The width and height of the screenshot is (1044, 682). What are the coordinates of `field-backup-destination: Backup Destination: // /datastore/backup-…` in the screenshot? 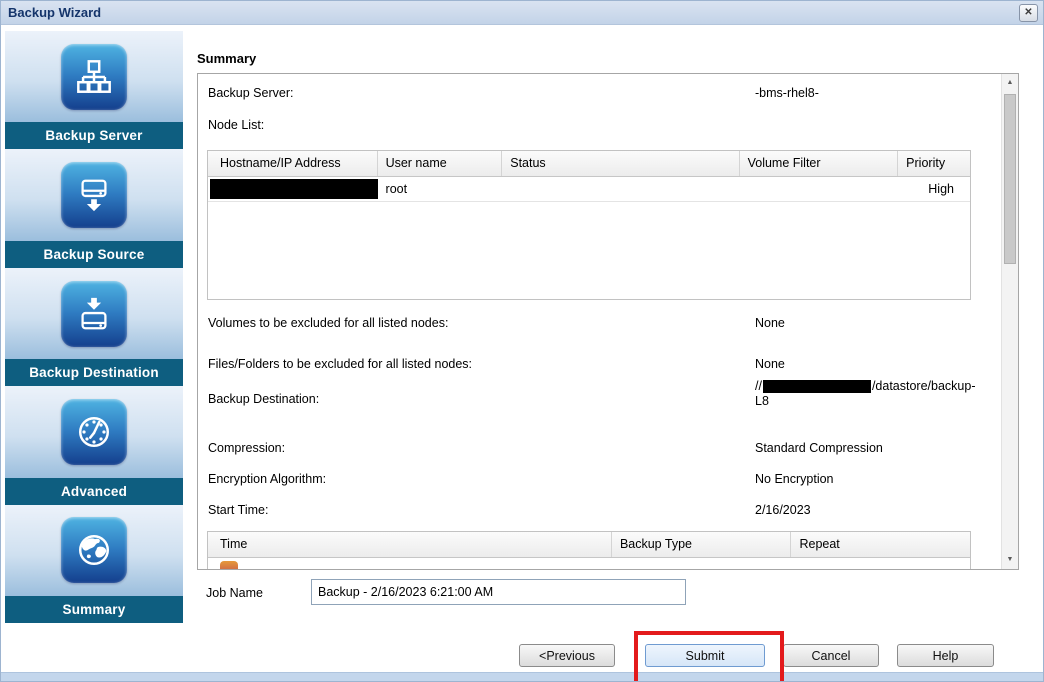 It's located at (608, 396).